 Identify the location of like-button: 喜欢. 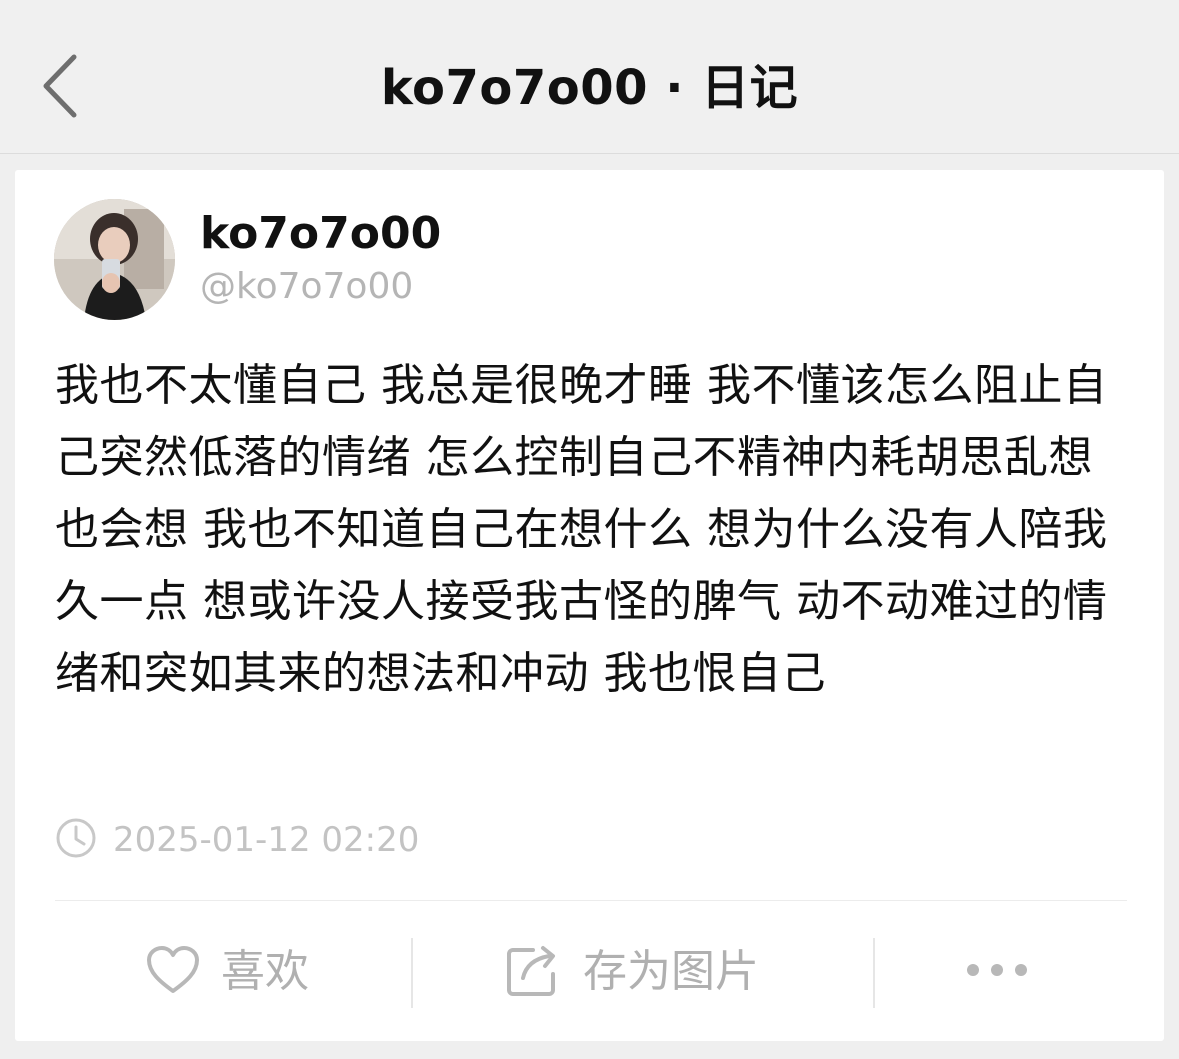
(227, 972).